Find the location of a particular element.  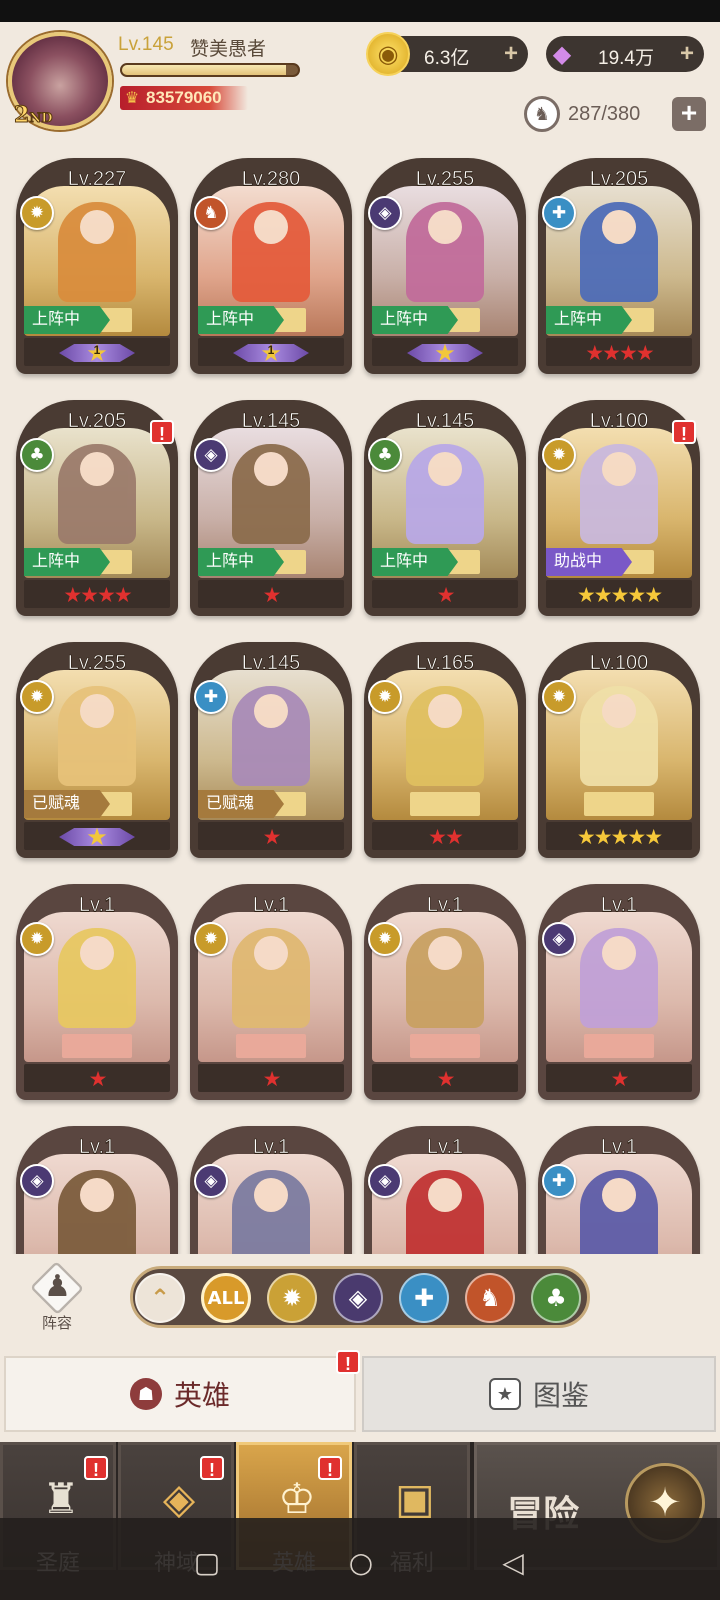

back-icon: ◁ is located at coordinates (513, 1563).